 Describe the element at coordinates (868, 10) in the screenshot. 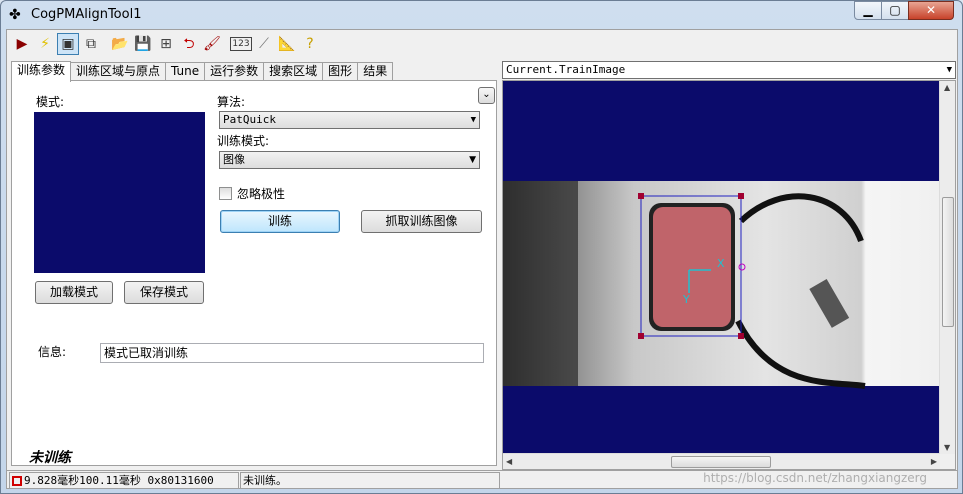

I see `minimize-button: ▁` at that location.